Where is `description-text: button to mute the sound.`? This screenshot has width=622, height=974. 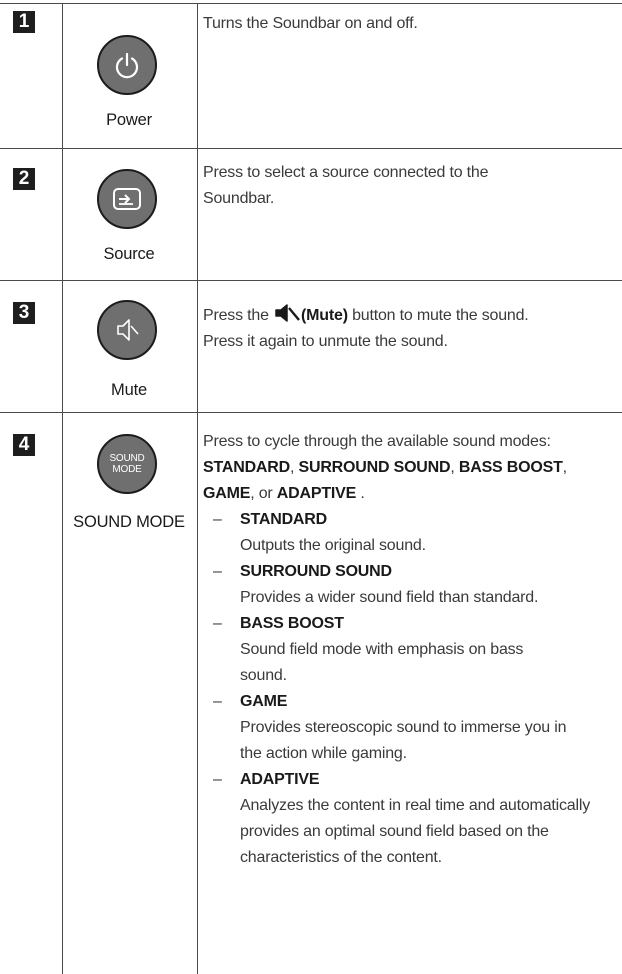
description-text: button to mute the sound. is located at coordinates (440, 315).